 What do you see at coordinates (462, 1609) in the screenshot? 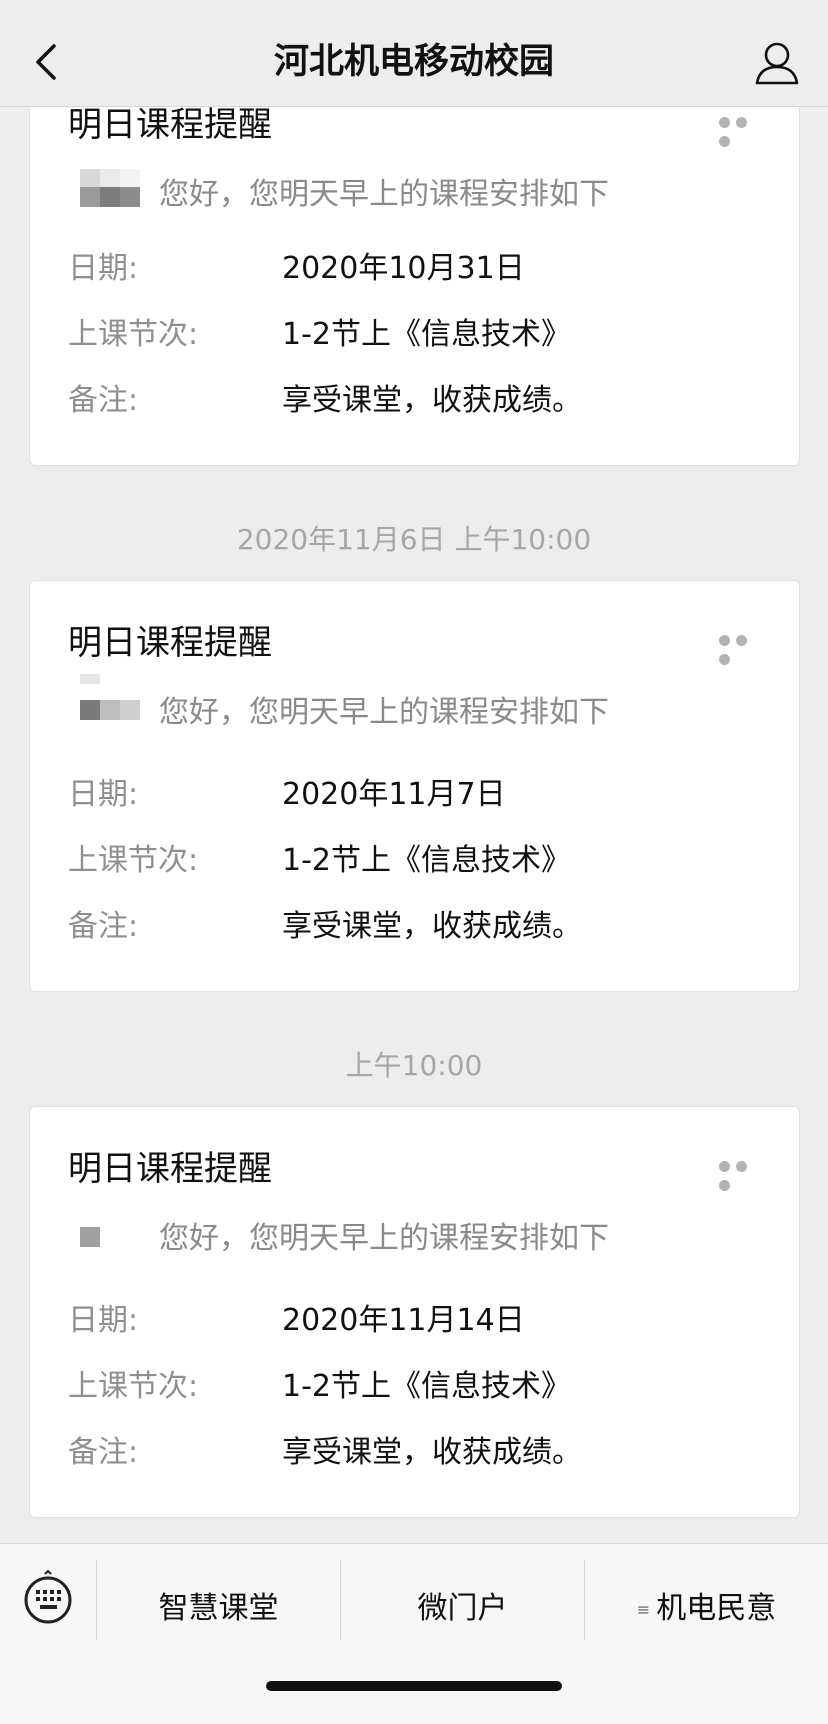
I see `menu-item-micro-portal: 微门户` at bounding box center [462, 1609].